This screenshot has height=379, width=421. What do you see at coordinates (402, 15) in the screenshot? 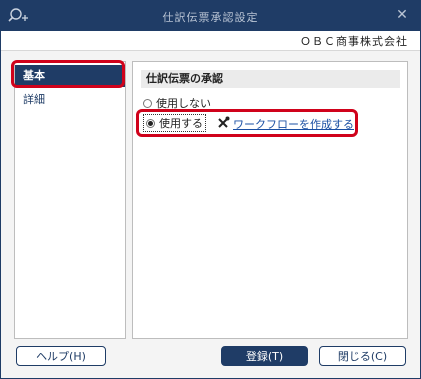
I see `close-icon: ✕` at bounding box center [402, 15].